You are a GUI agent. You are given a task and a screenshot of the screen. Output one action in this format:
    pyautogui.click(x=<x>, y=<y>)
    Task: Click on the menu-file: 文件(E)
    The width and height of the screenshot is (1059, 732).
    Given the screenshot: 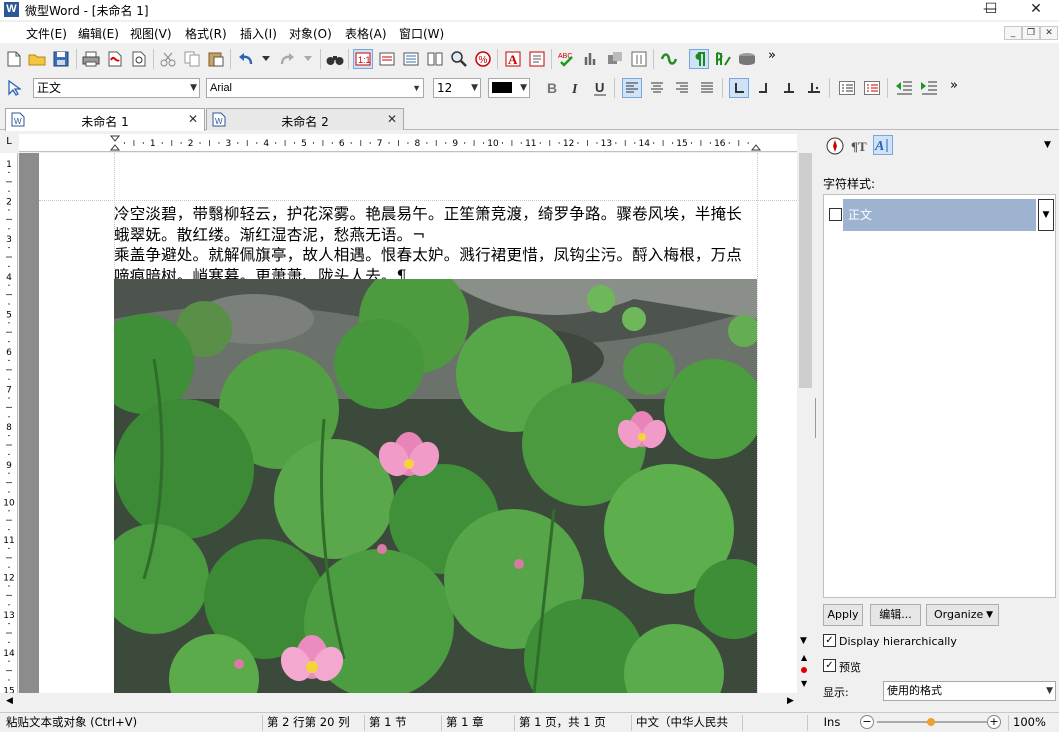 What is the action you would take?
    pyautogui.click(x=46, y=33)
    